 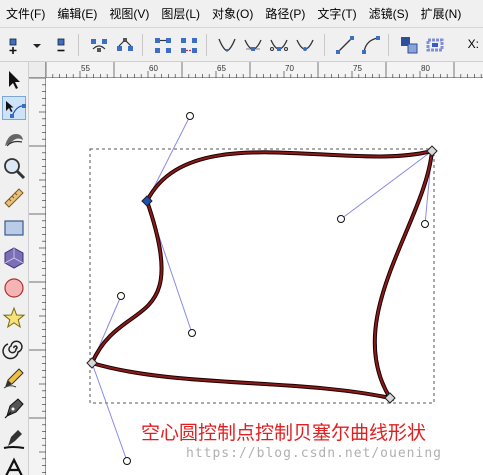 What do you see at coordinates (77, 14) in the screenshot?
I see `menu-edit: 编辑(E)` at bounding box center [77, 14].